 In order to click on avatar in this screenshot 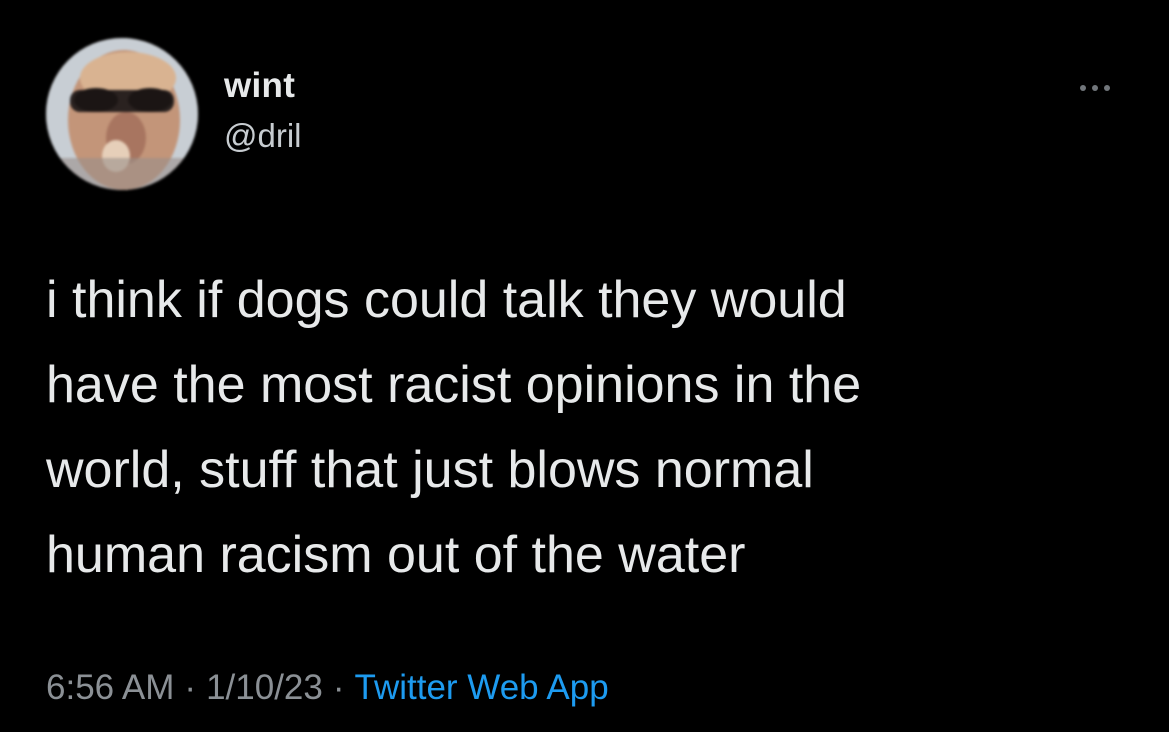, I will do `click(122, 114)`.